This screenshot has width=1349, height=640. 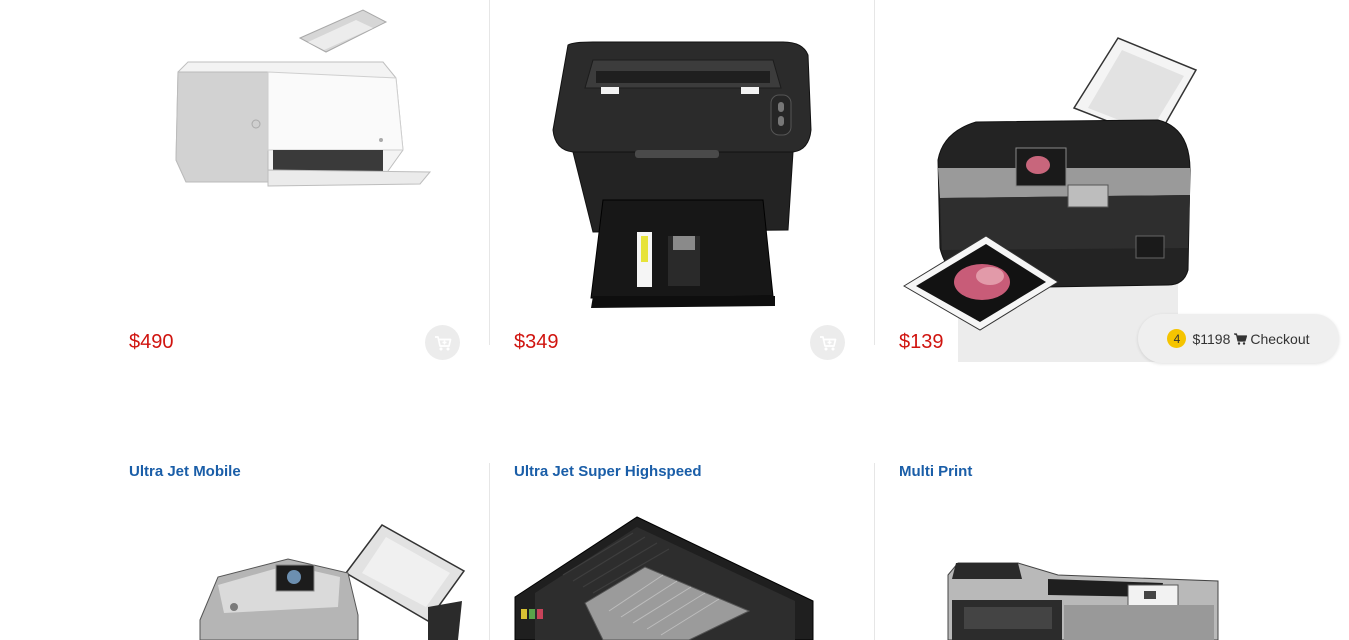 I want to click on product-image-highspeed-printer, so click(x=683, y=576).